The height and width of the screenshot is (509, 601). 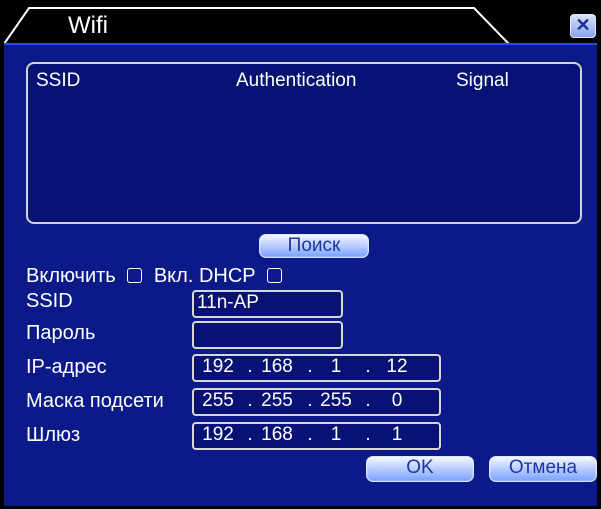 What do you see at coordinates (218, 366) in the screenshot?
I see `ip-octet-1: 192` at bounding box center [218, 366].